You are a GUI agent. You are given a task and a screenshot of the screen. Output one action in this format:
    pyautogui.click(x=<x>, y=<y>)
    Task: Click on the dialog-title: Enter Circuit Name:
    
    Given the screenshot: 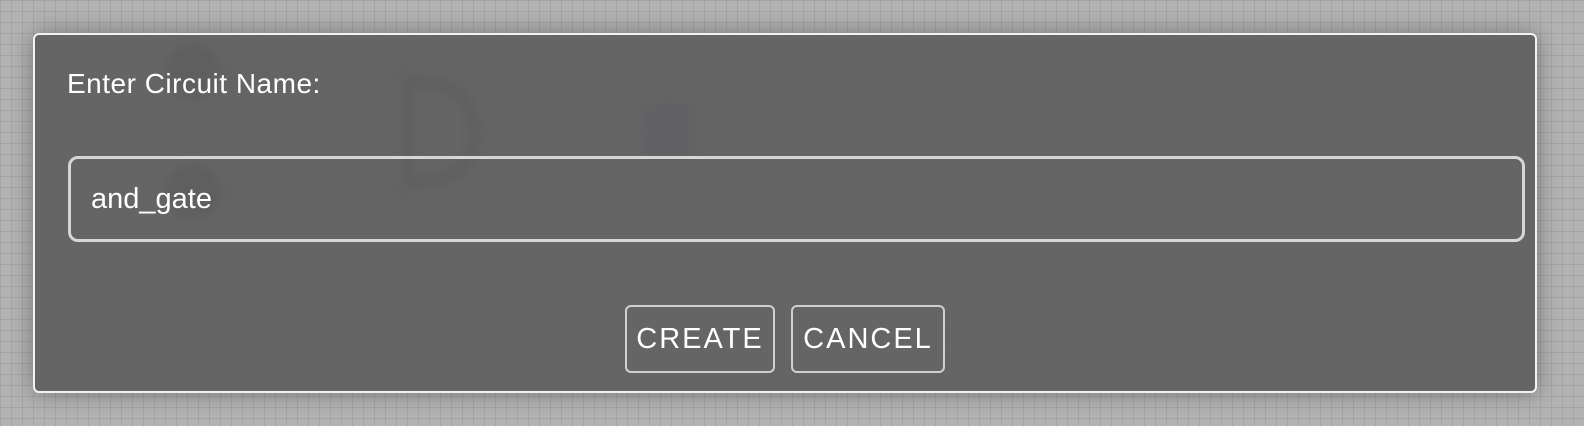 What is the action you would take?
    pyautogui.click(x=194, y=83)
    